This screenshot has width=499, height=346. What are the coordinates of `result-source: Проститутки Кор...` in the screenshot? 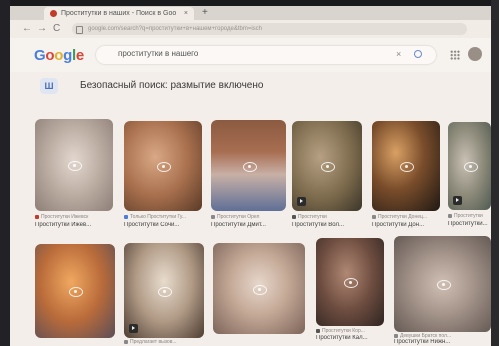 It's located at (350, 331).